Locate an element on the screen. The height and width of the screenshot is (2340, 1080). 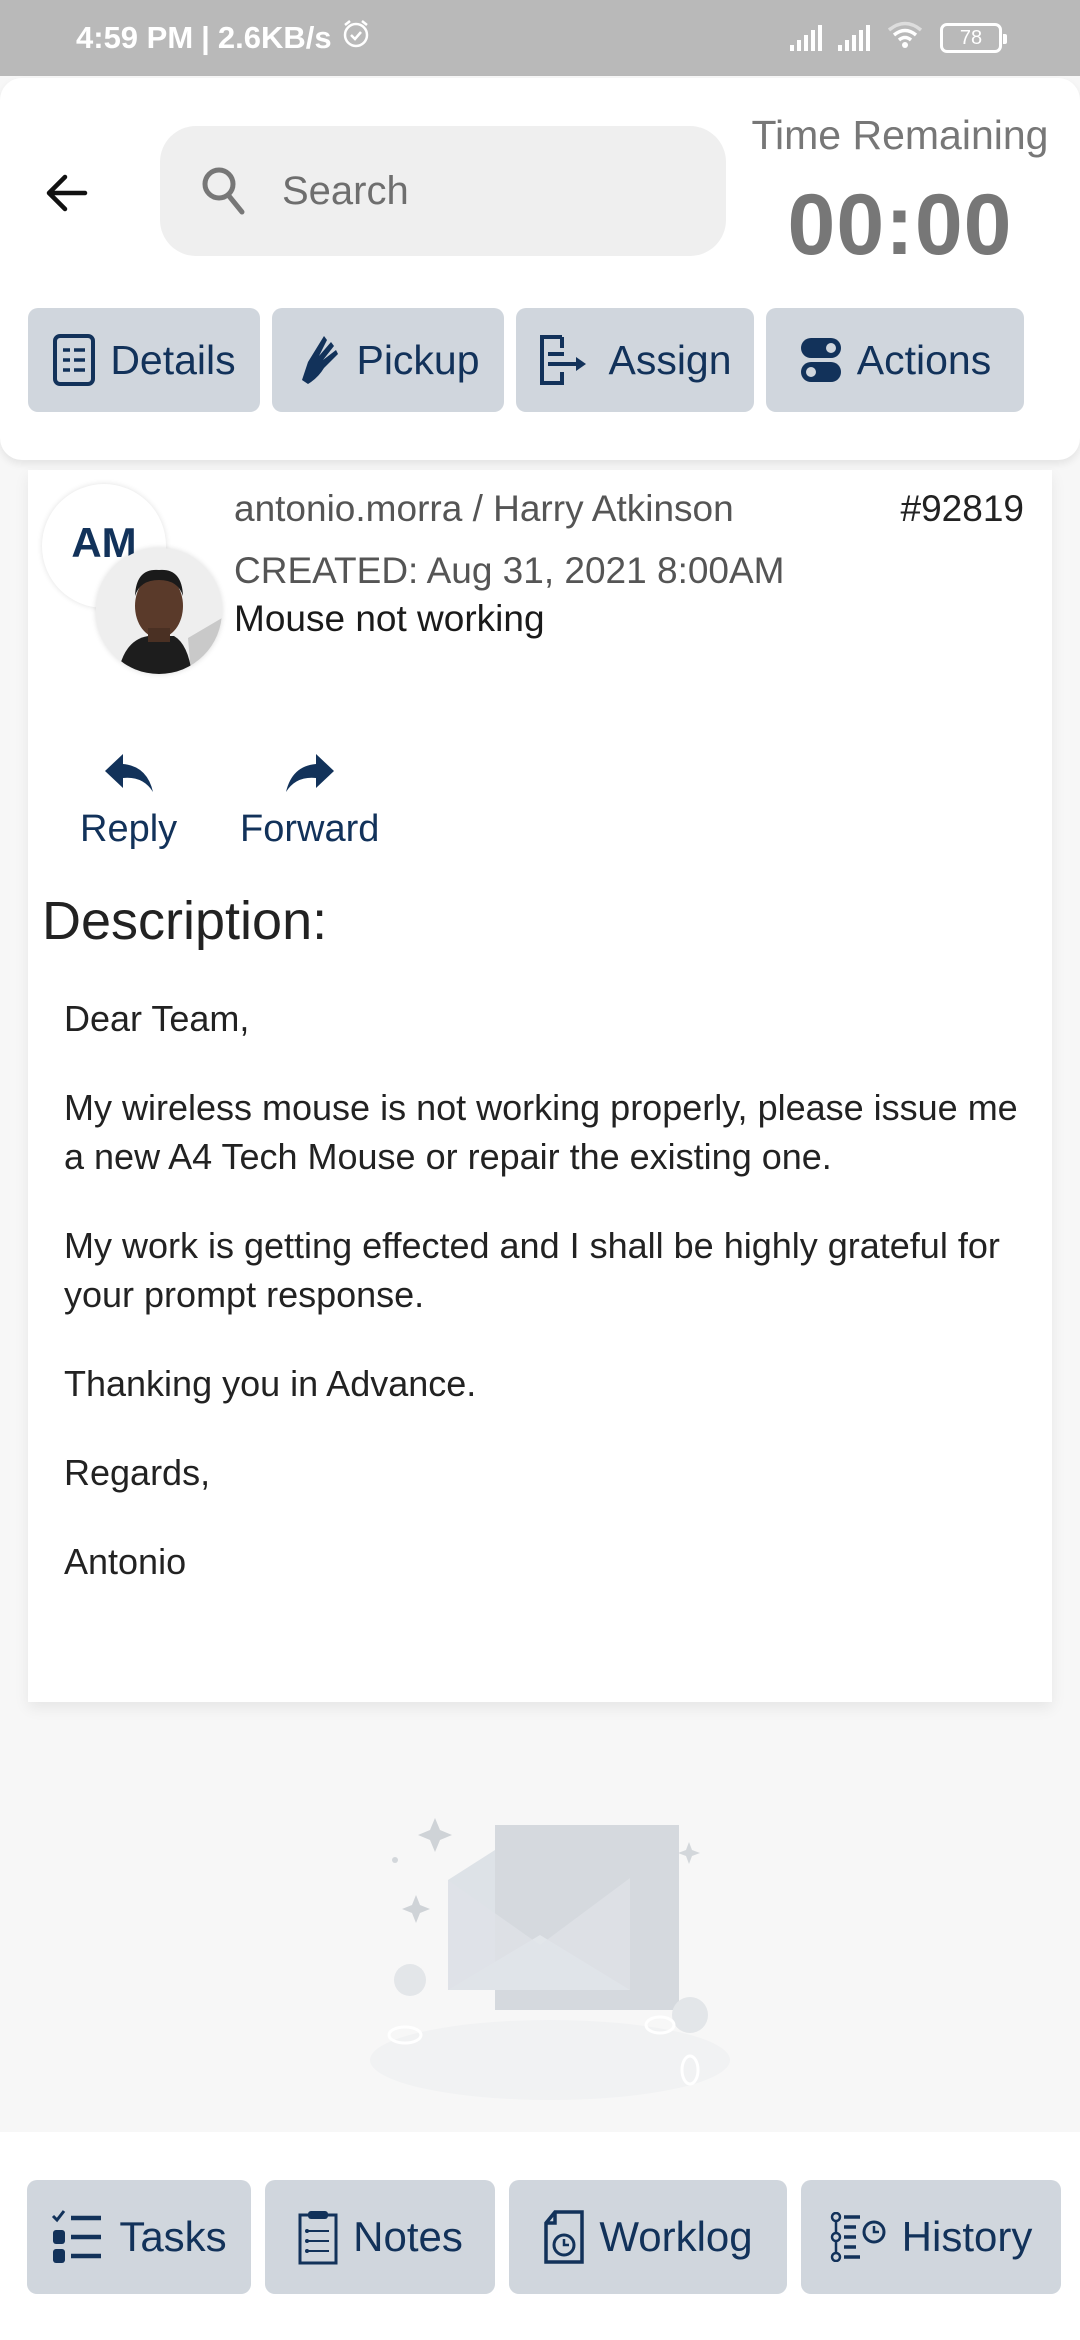
time-remaining-label: Time Remaining is located at coordinates (900, 135).